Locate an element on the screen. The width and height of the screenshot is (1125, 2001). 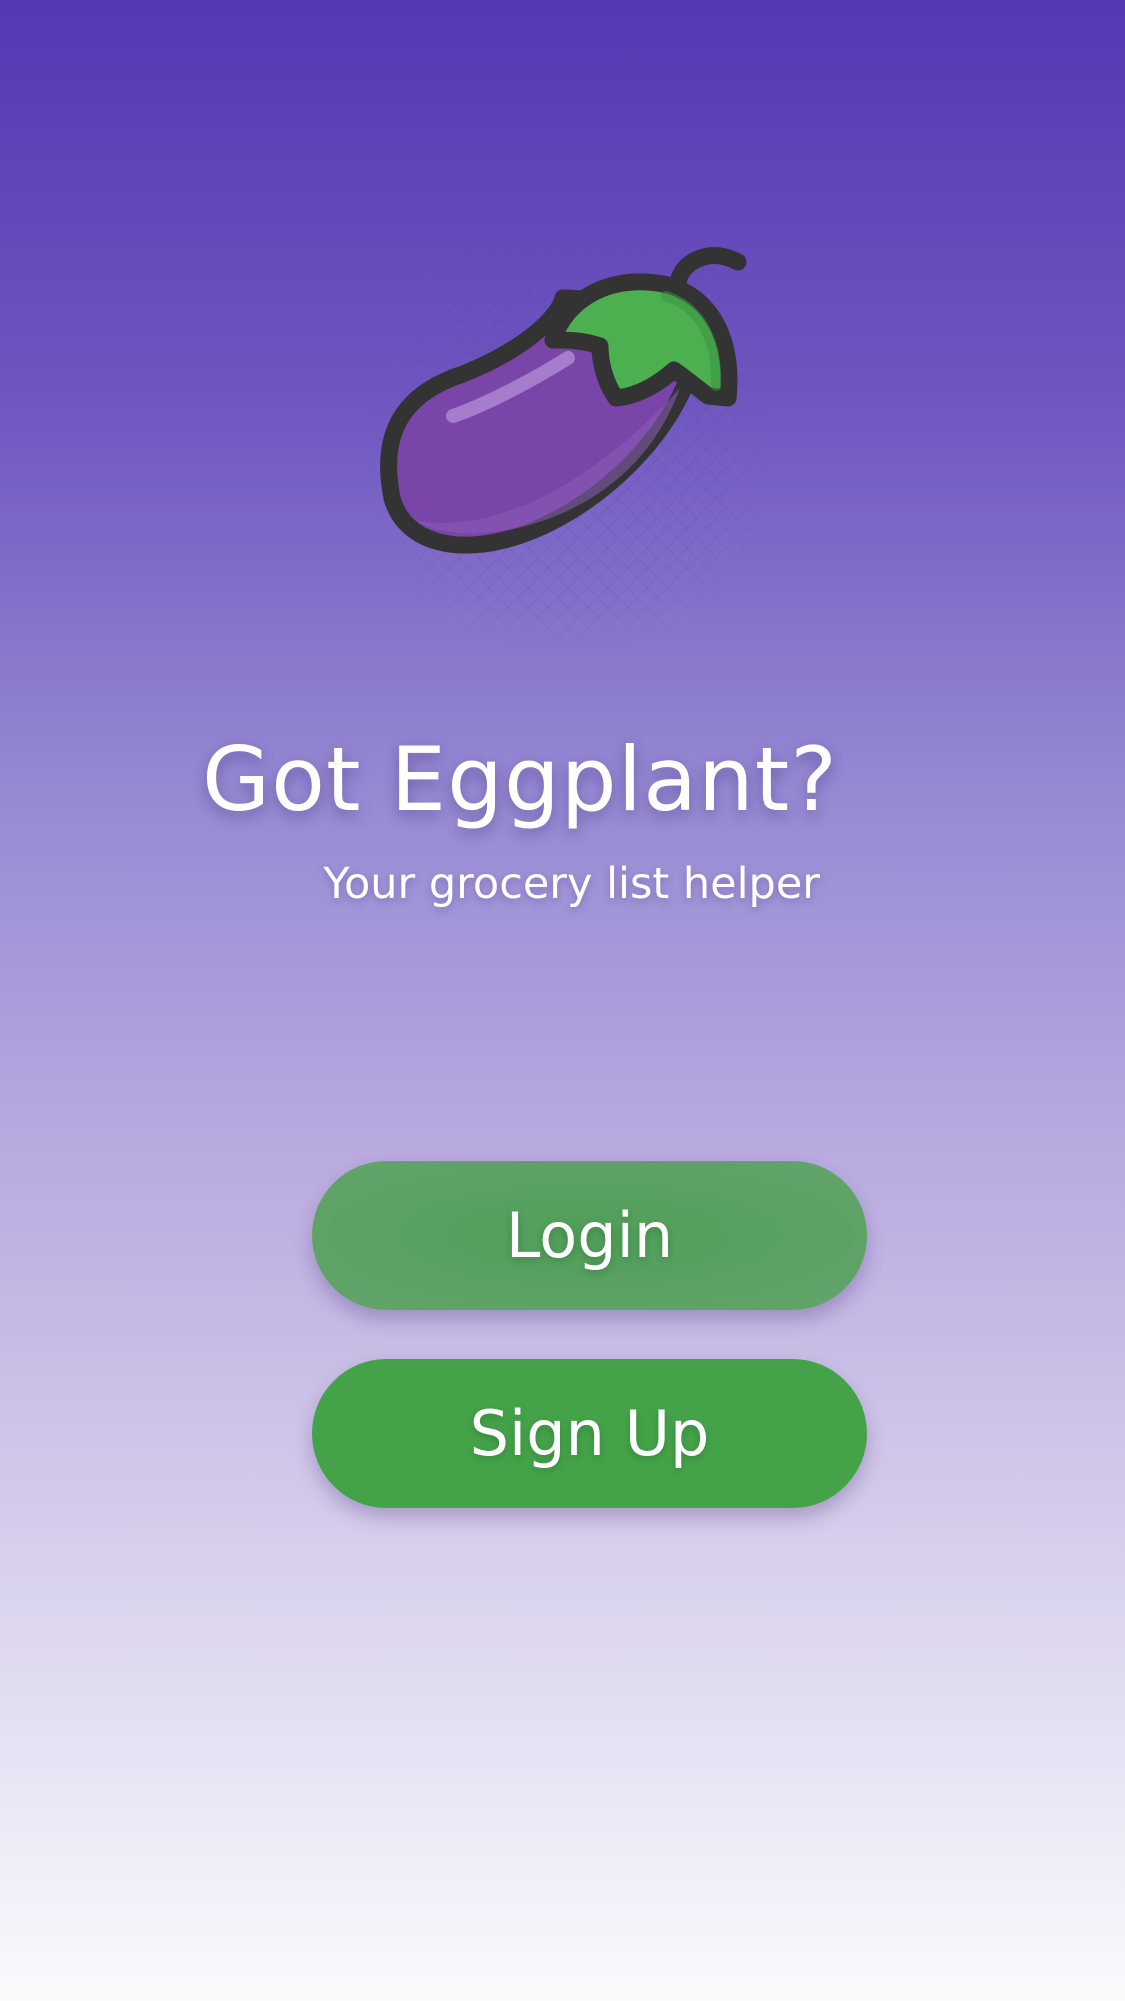
login-button: Login is located at coordinates (589, 1235).